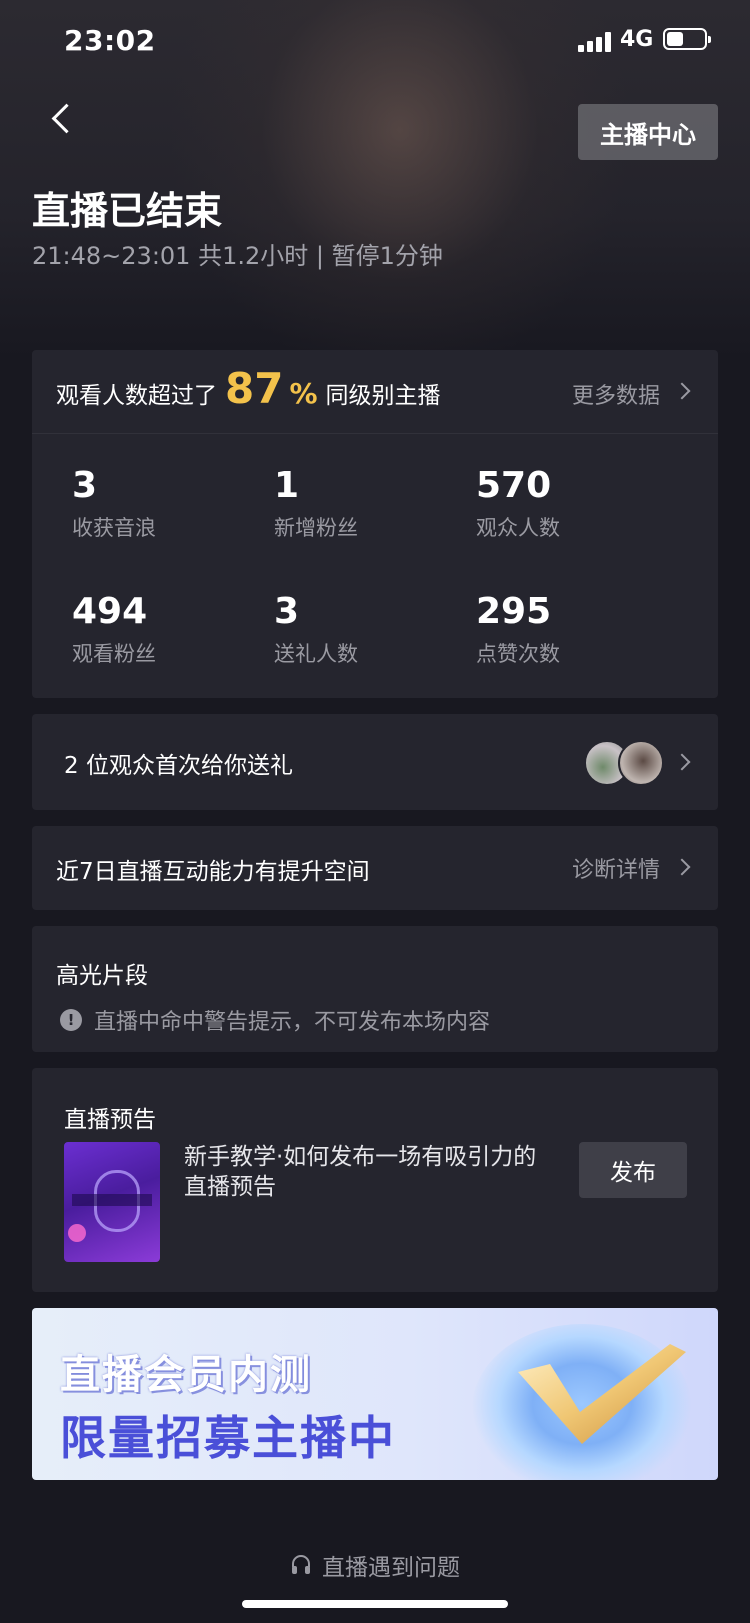 This screenshot has height=1623, width=750. What do you see at coordinates (576, 630) in the screenshot?
I see `stat-likes: 295 点赞次数` at bounding box center [576, 630].